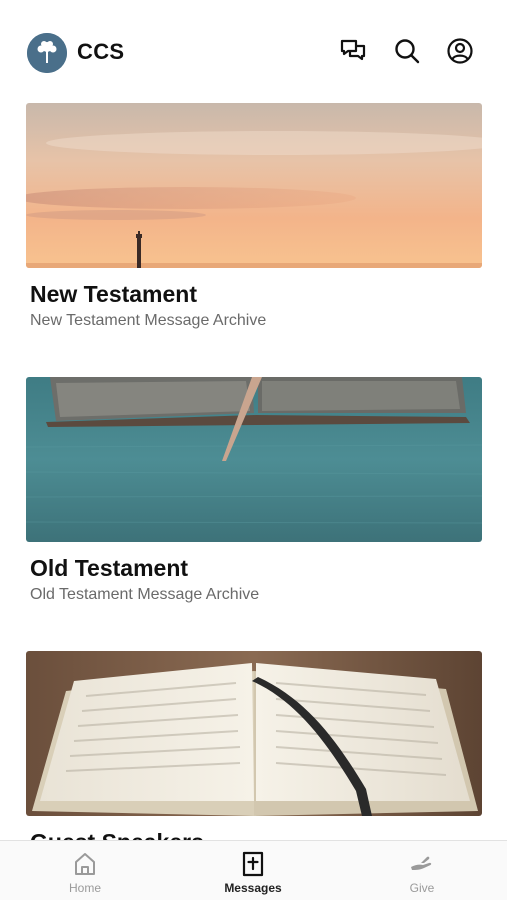 This screenshot has height=900, width=507. I want to click on bible-icon, so click(253, 864).